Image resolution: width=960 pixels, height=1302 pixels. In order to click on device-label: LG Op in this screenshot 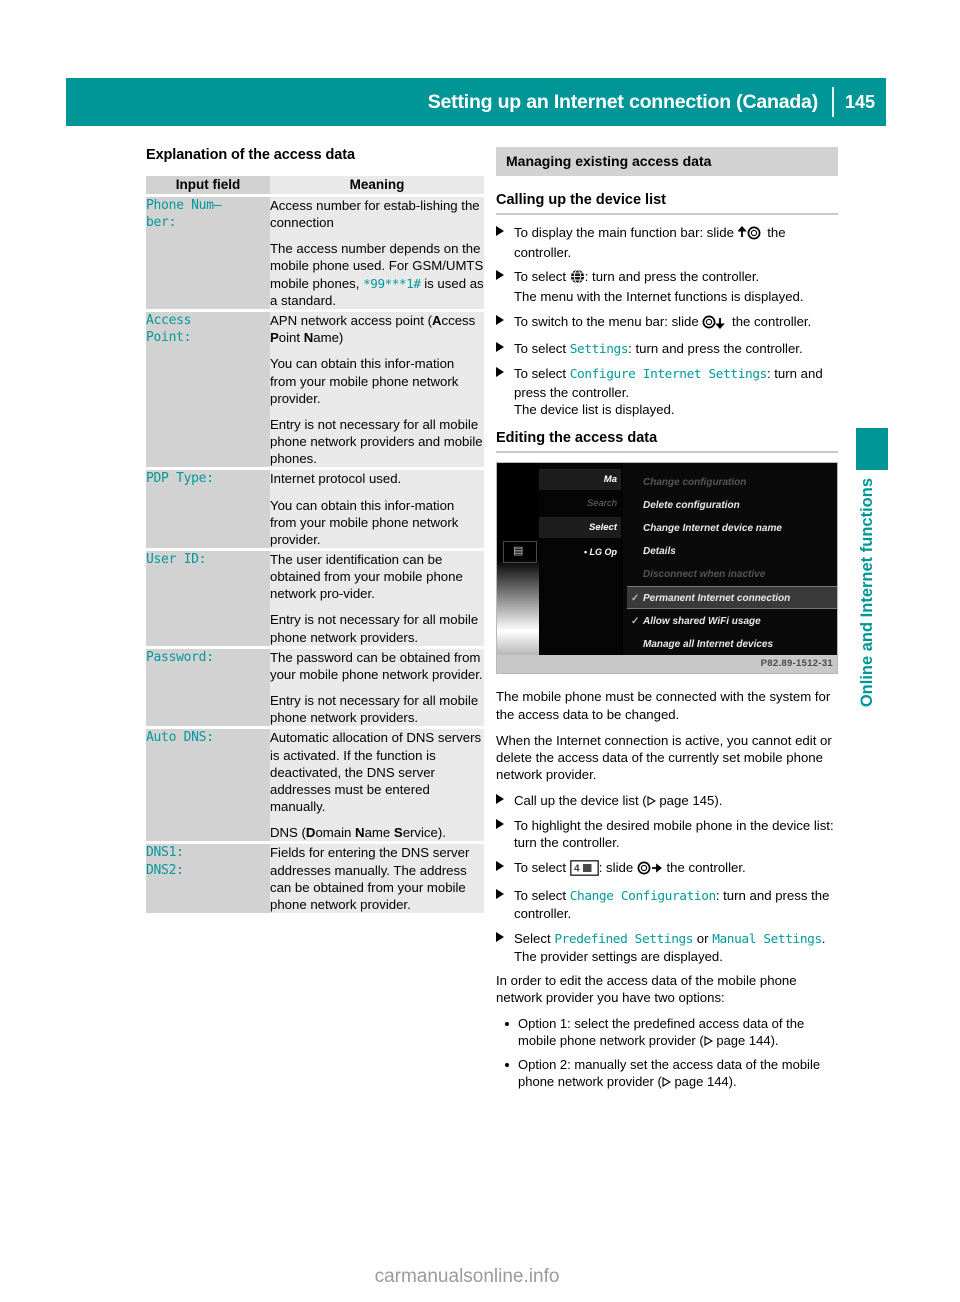, I will do `click(603, 552)`.